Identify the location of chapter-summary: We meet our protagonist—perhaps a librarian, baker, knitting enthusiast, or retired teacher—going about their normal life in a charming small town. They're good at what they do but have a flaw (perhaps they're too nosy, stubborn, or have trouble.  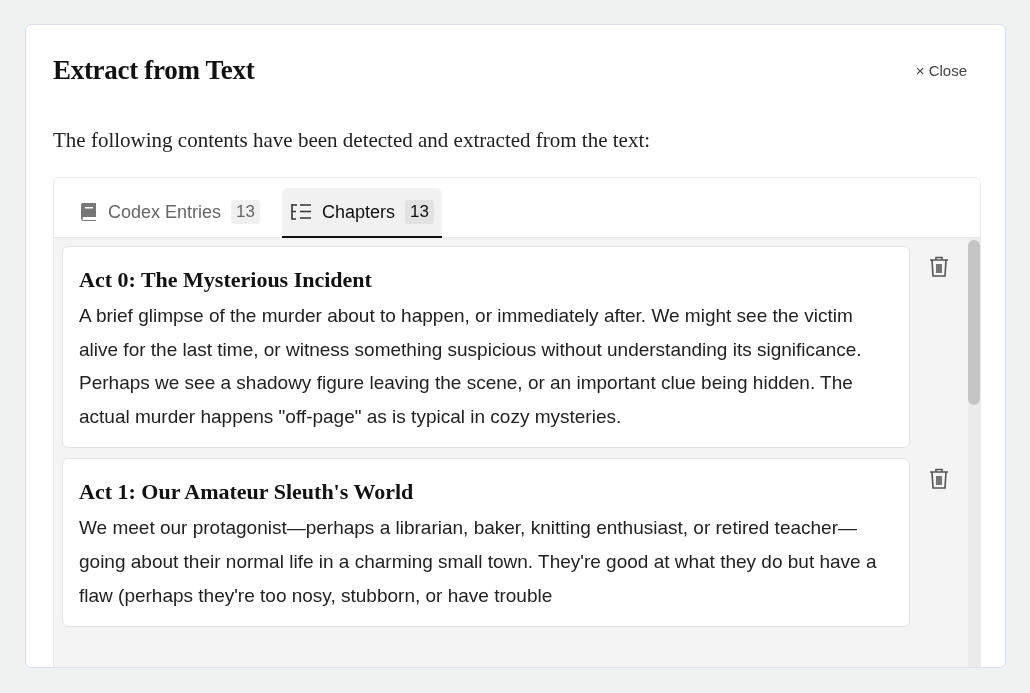
(478, 562).